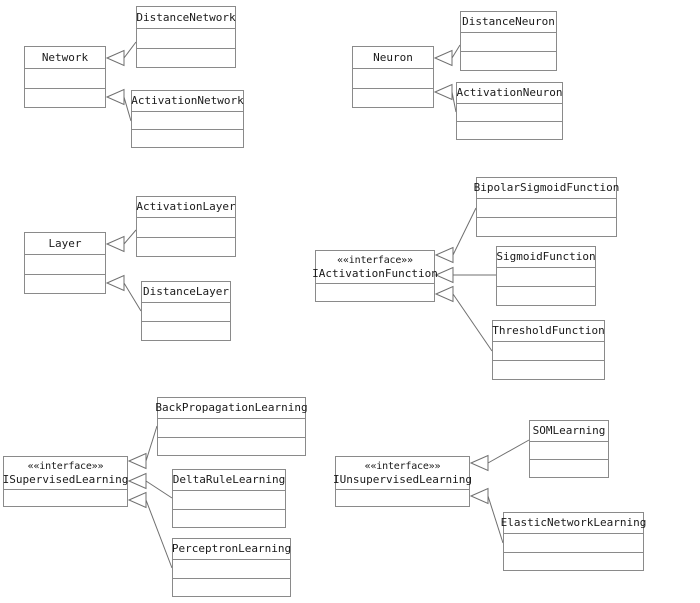  What do you see at coordinates (573, 522) in the screenshot?
I see `class-name: ElasticNetworkLearning` at bounding box center [573, 522].